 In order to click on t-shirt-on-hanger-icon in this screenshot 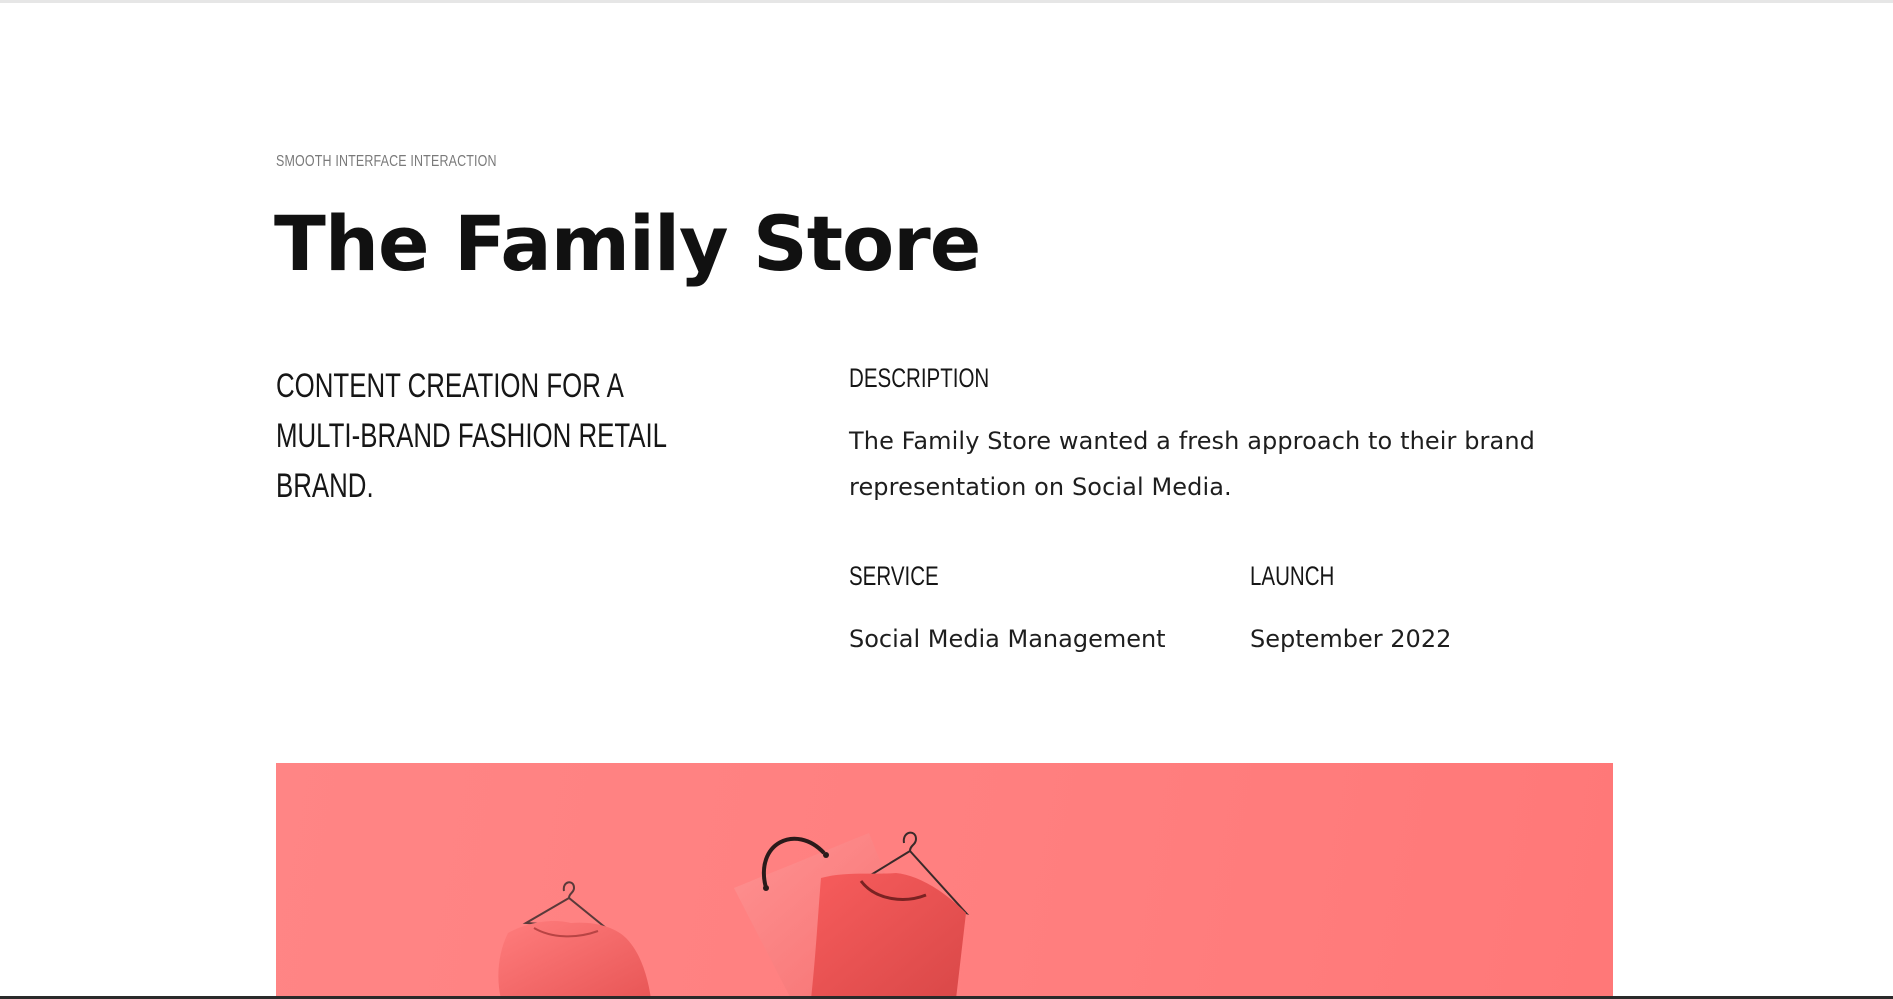, I will do `click(574, 940)`.